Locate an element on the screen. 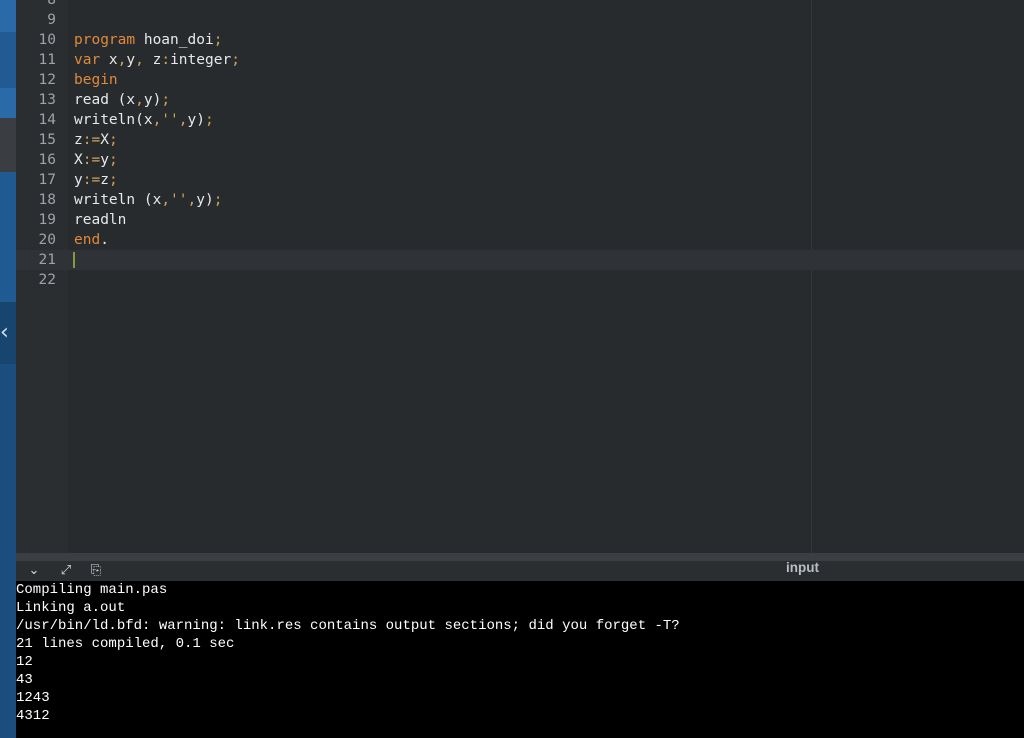 The image size is (1024, 738). code-line: 15 z:=X; is located at coordinates (520, 140).